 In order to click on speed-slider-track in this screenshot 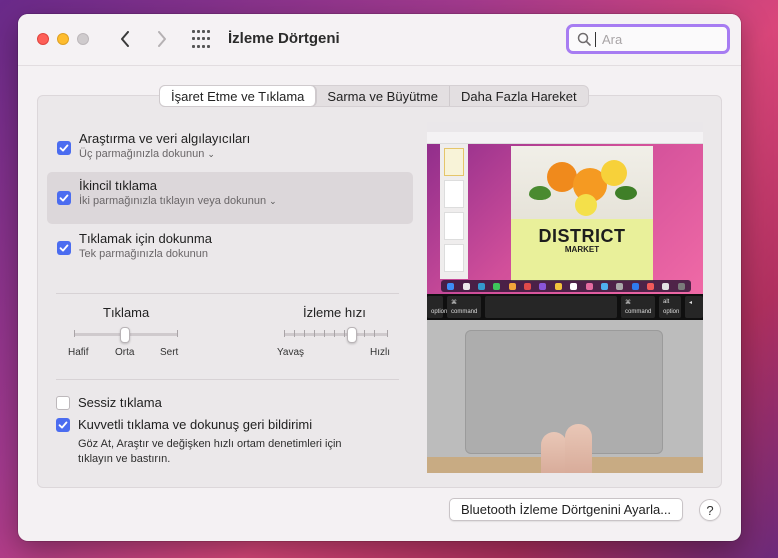, I will do `click(336, 334)`.